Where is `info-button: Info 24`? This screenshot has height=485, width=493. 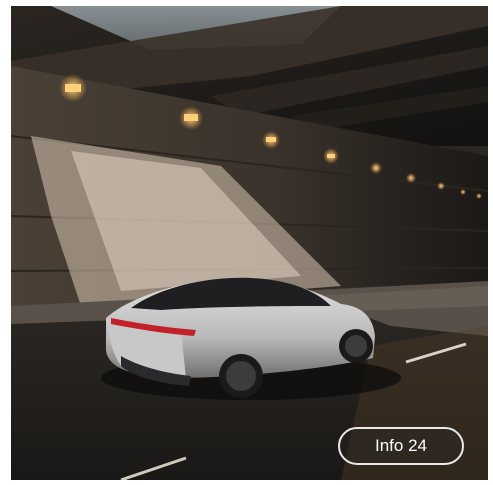
info-button: Info 24 is located at coordinates (401, 446).